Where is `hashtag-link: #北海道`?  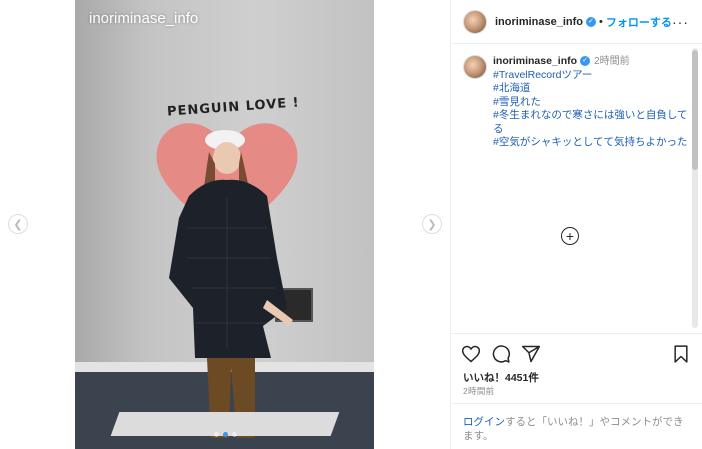
hashtag-link: #北海道 is located at coordinates (590, 89).